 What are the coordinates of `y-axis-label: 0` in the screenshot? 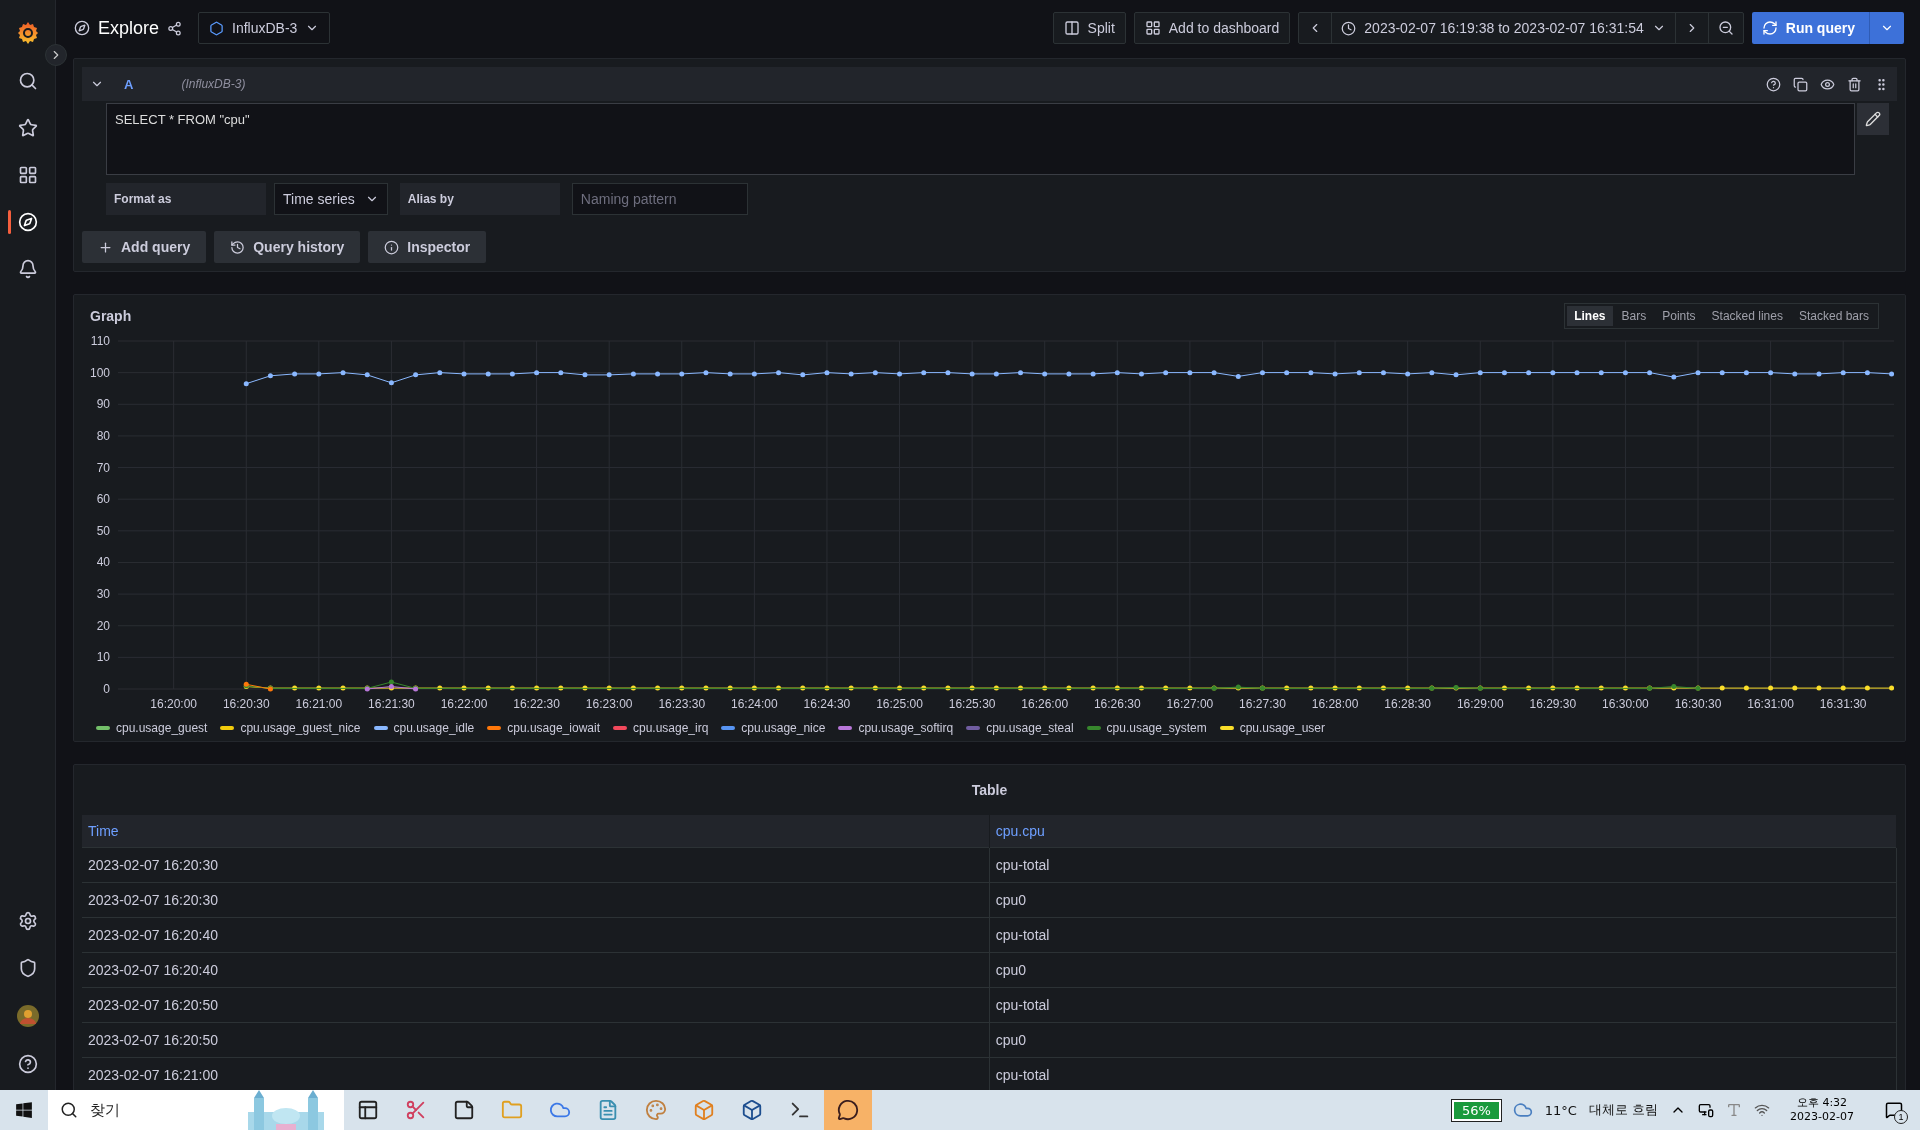 It's located at (106, 689).